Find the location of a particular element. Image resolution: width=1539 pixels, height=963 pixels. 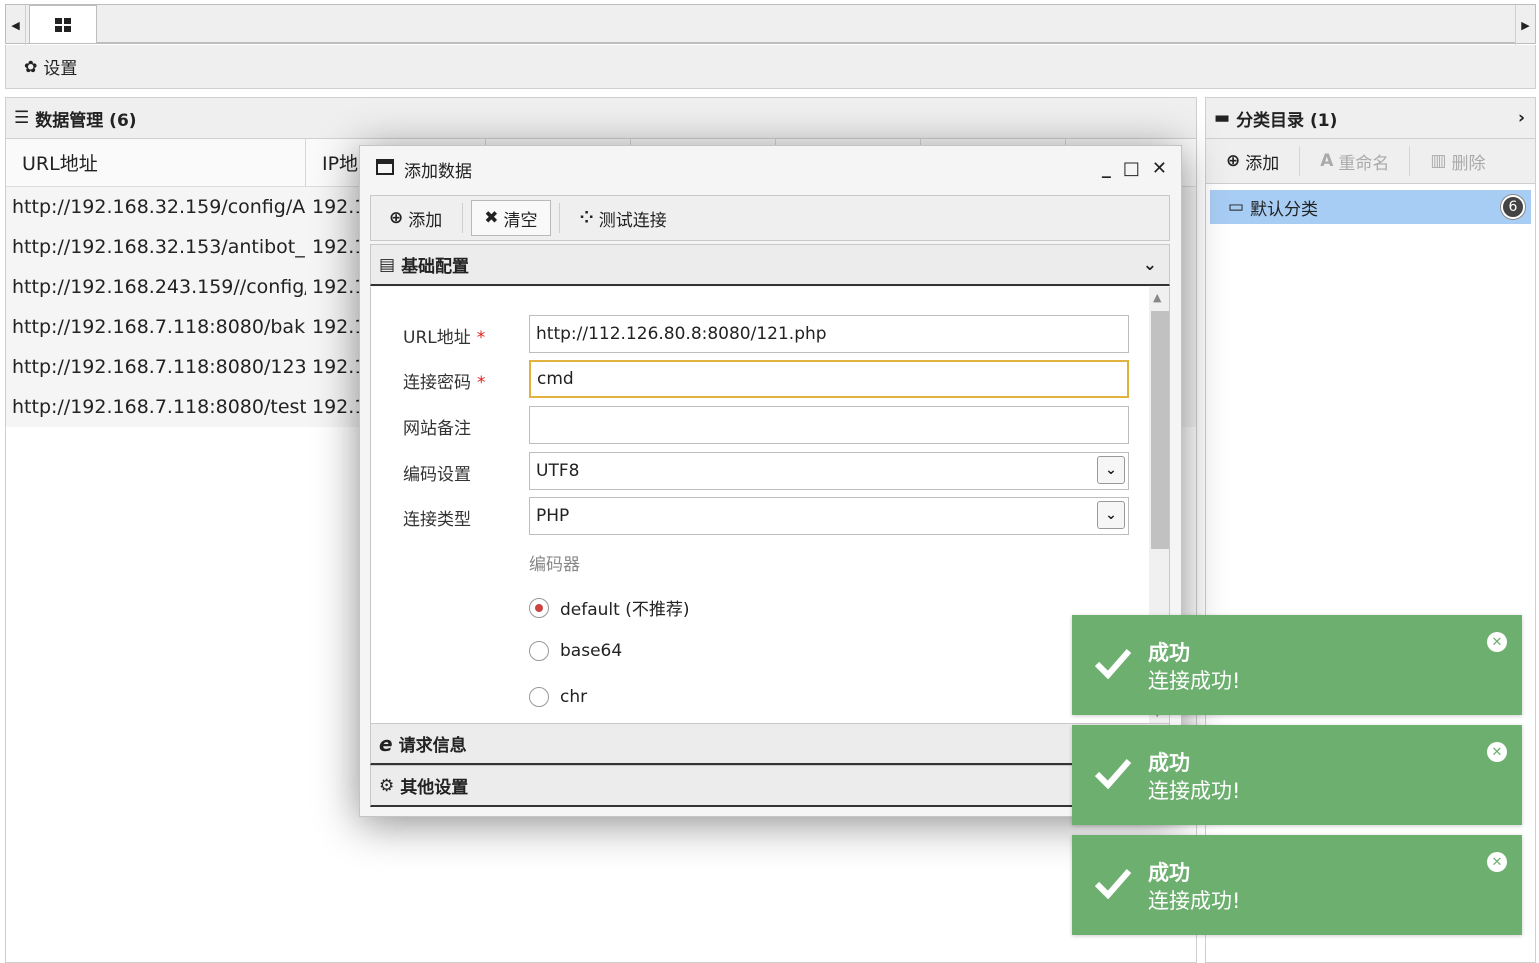

encoder-option-label: chr is located at coordinates (574, 697).